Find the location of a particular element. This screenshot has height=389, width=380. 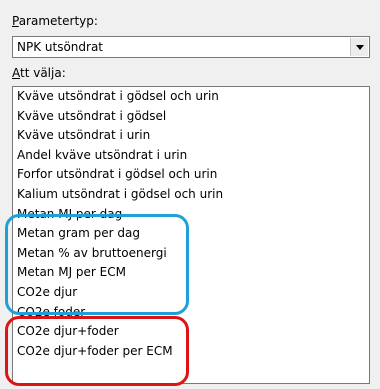

parameter-type-label: Parametertyp: is located at coordinates (55, 21).